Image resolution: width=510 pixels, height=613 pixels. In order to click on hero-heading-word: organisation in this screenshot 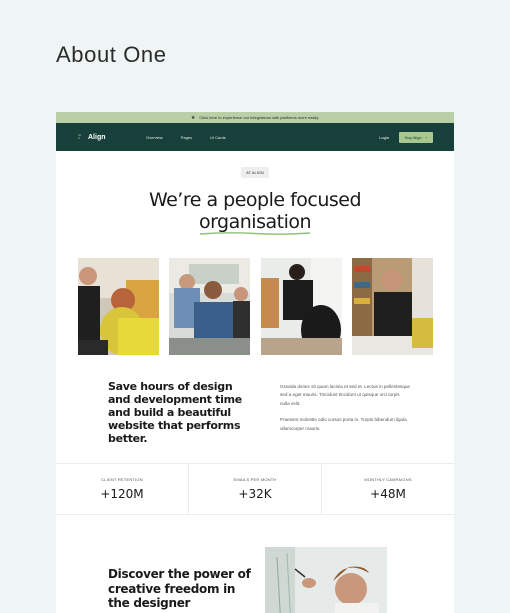, I will do `click(255, 222)`.